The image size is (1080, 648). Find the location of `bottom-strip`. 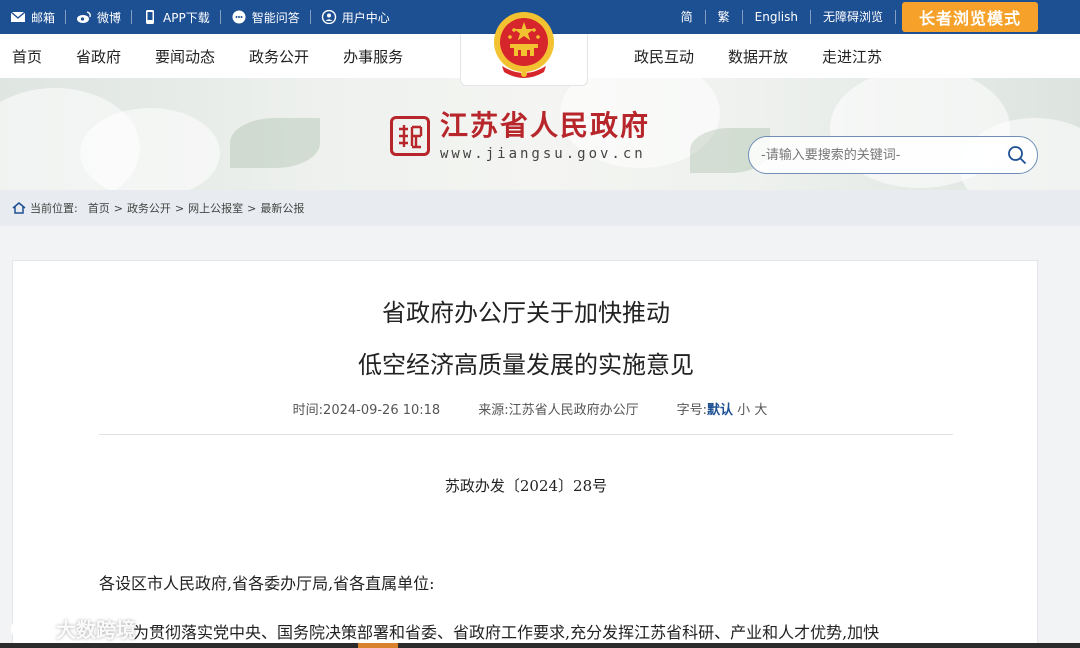

bottom-strip is located at coordinates (540, 645).